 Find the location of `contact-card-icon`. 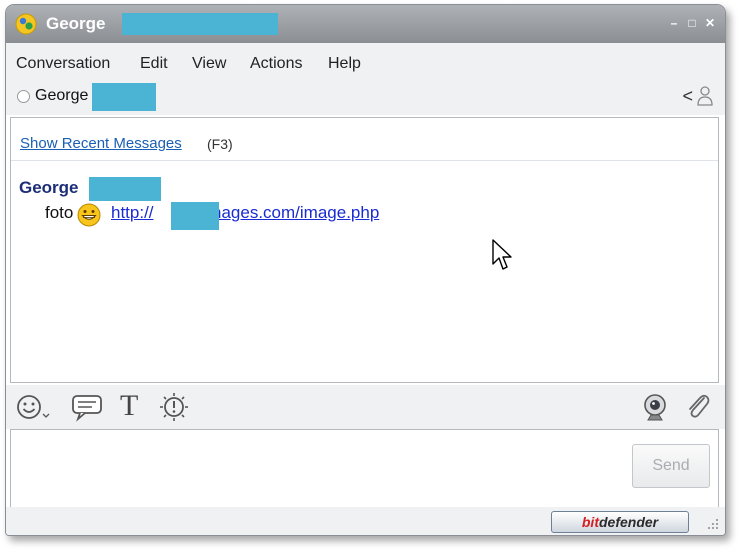

contact-card-icon is located at coordinates (705, 96).